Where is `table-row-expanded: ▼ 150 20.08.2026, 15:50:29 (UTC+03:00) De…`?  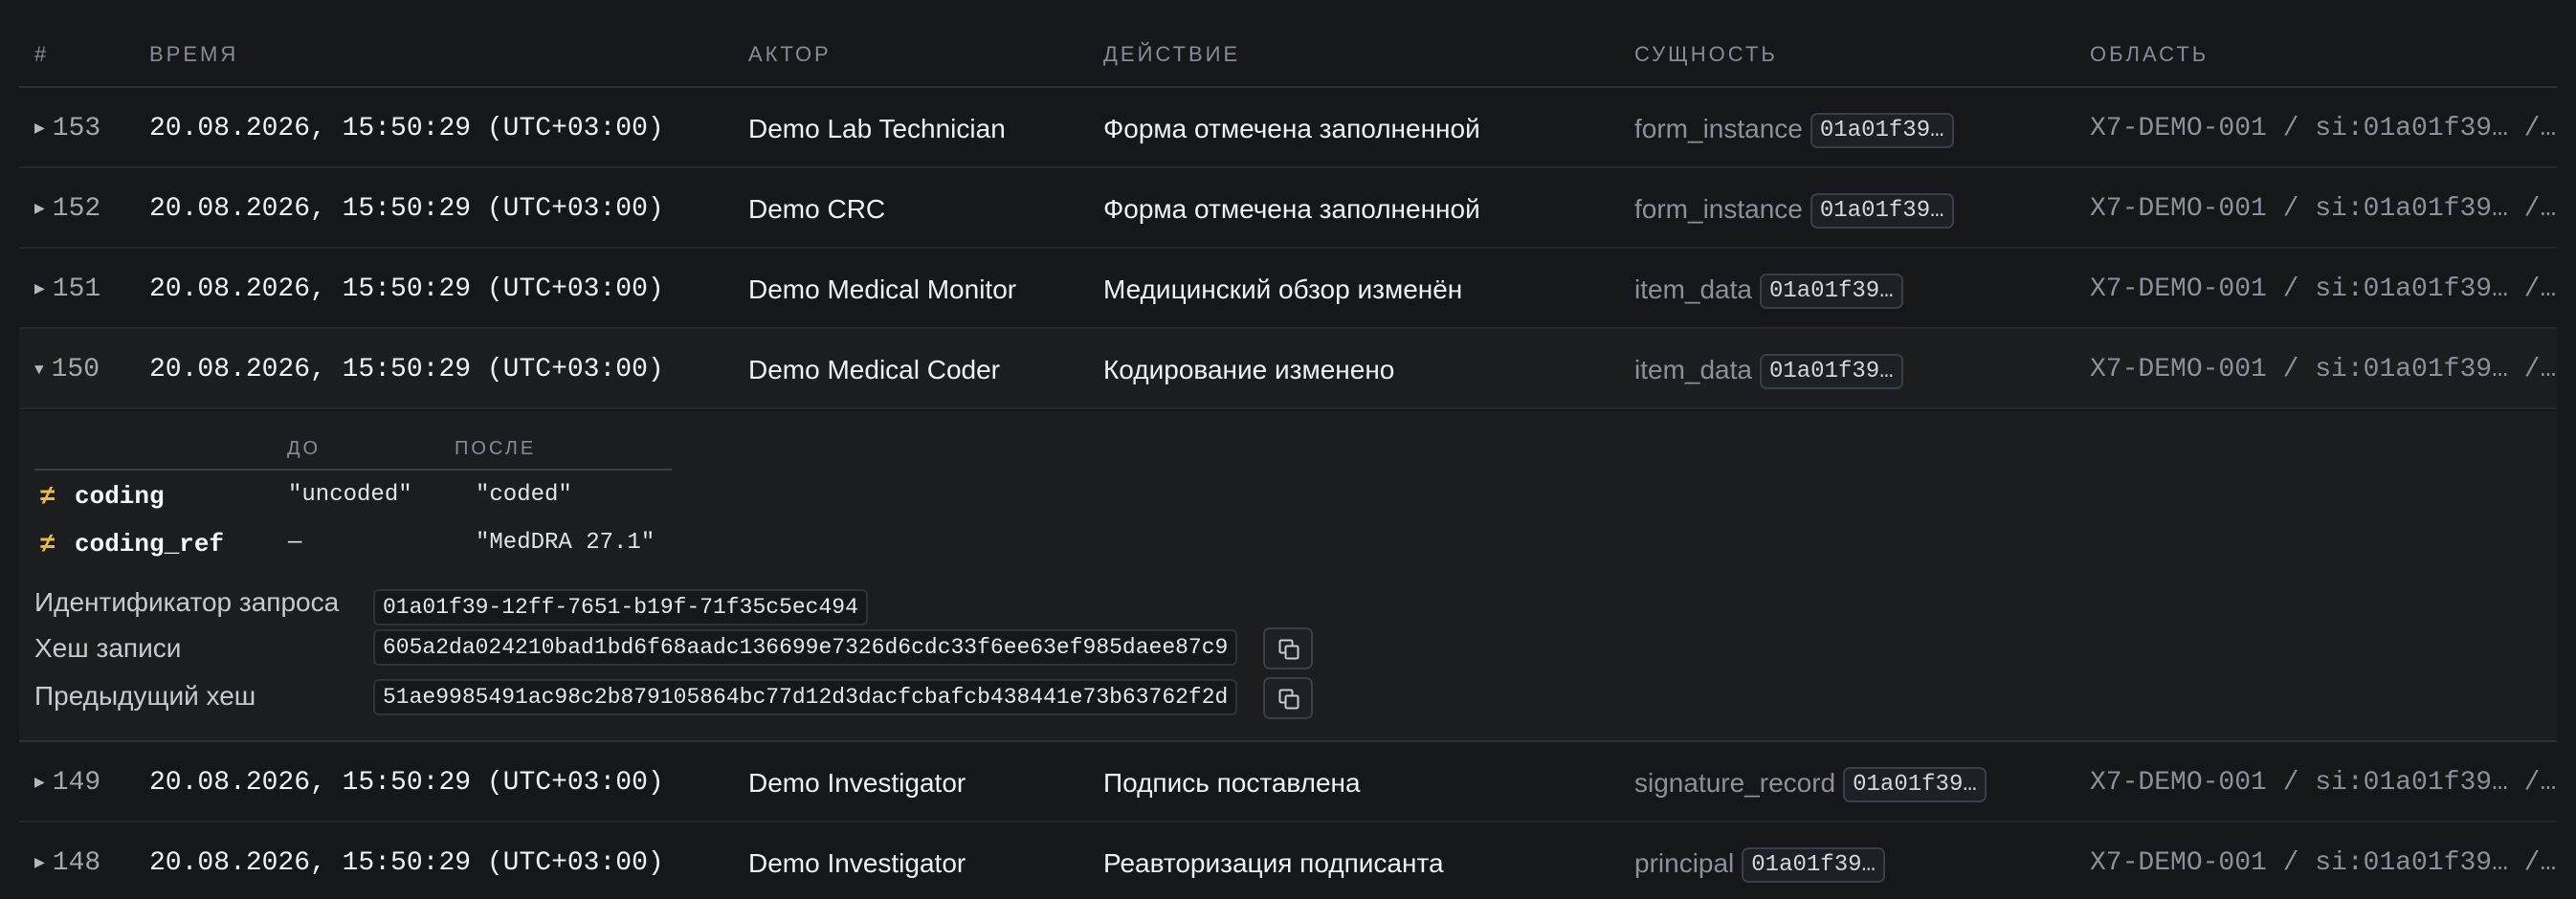
table-row-expanded: ▼ 150 20.08.2026, 15:50:29 (UTC+03:00) De… is located at coordinates (1288, 369).